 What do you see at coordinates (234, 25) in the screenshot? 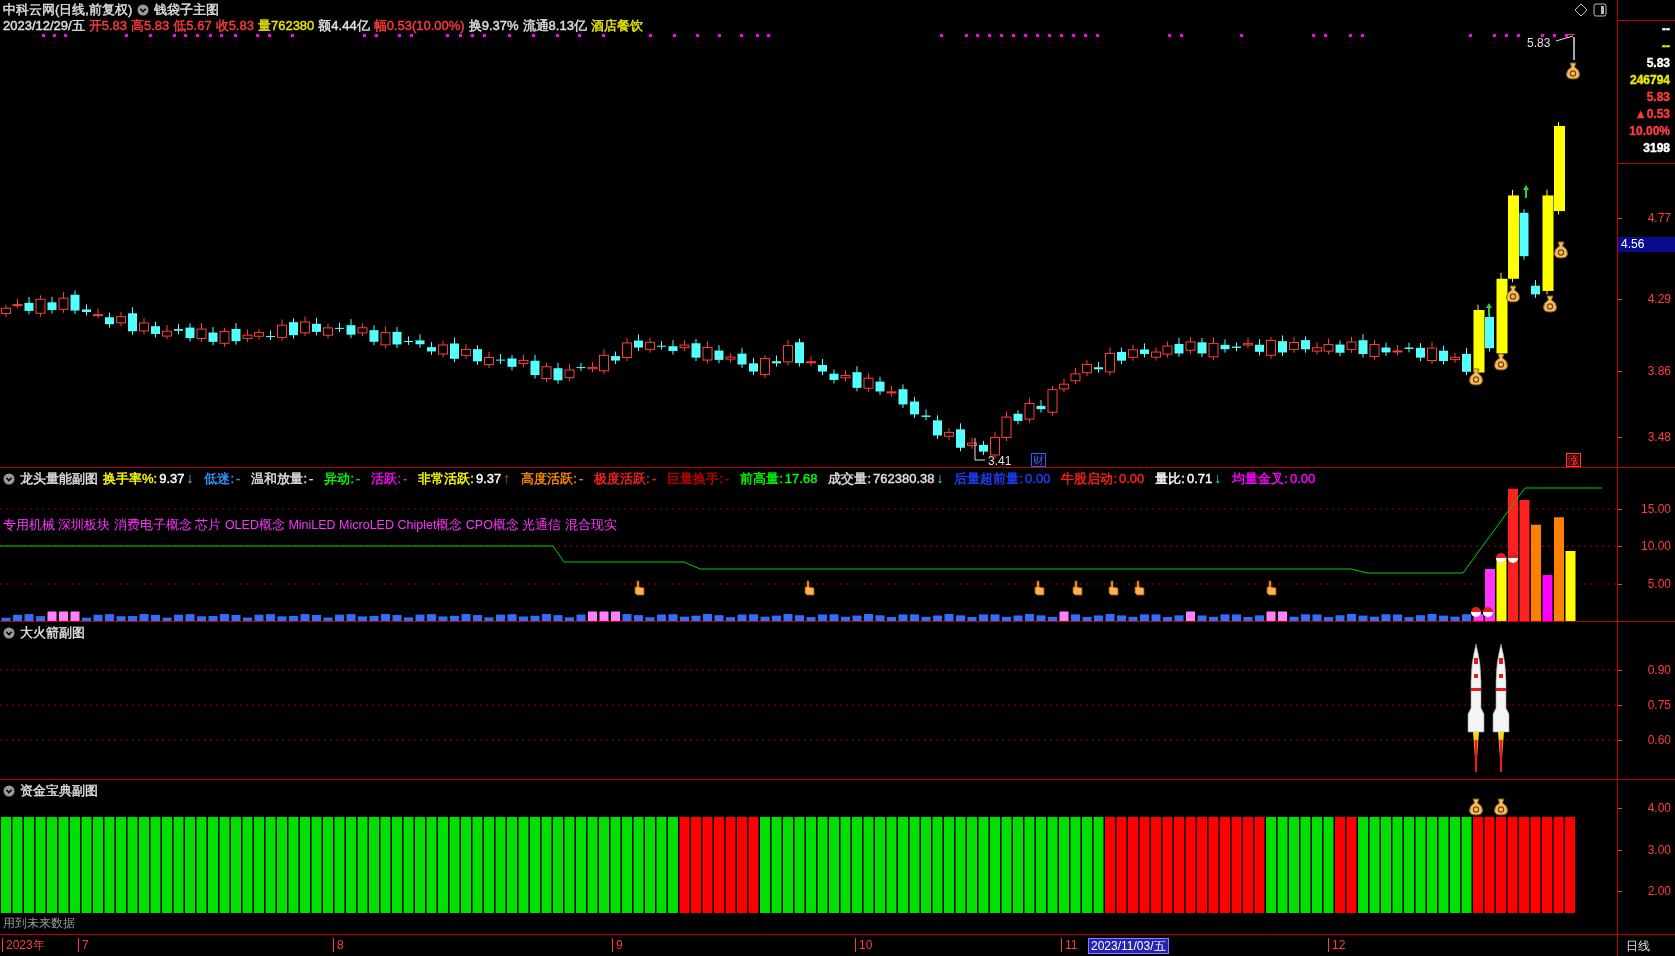
I see `quote-value: 收5.83` at bounding box center [234, 25].